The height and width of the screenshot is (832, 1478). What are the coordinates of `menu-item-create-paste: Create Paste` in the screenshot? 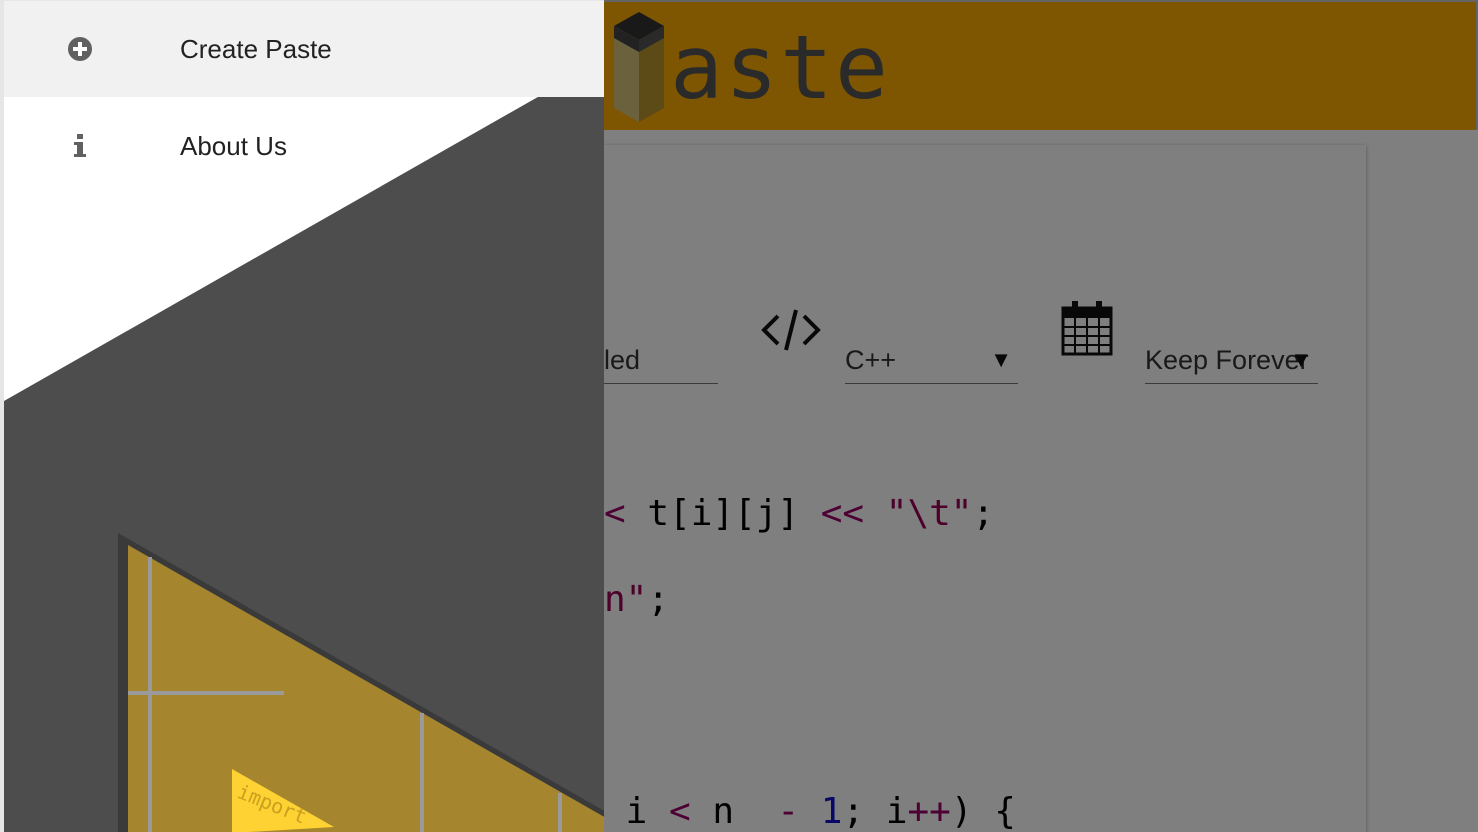 It's located at (304, 49).